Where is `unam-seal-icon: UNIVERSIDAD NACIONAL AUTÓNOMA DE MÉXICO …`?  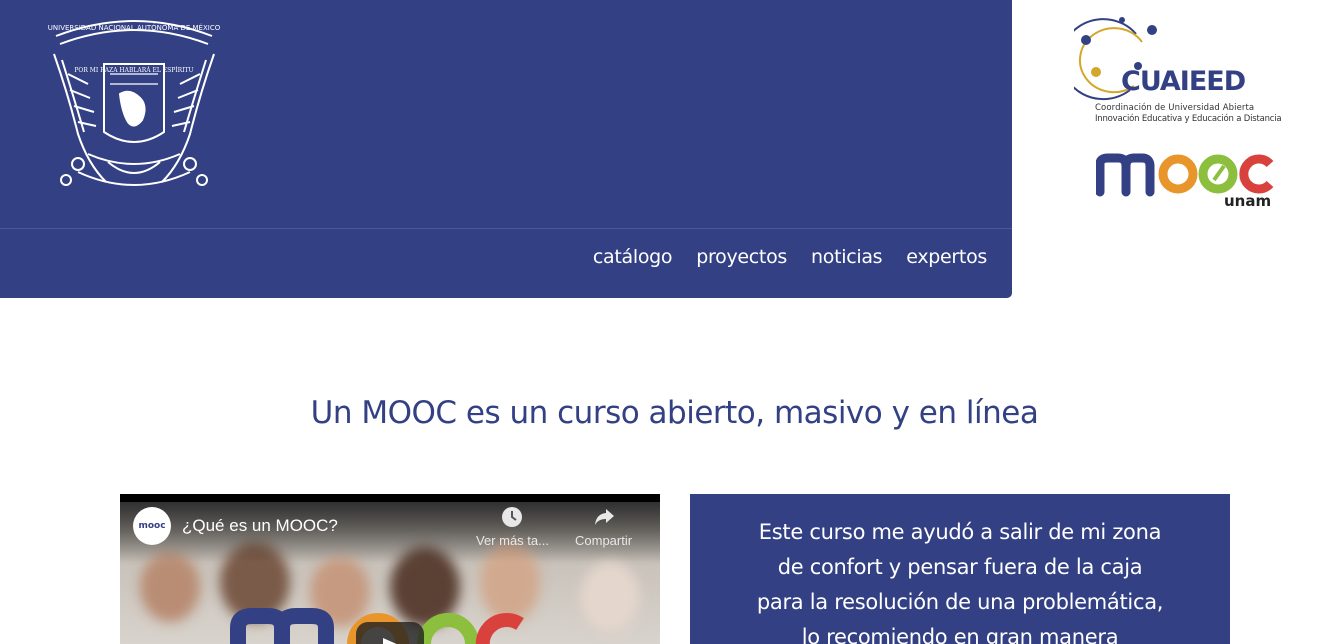 unam-seal-icon: UNIVERSIDAD NACIONAL AUTÓNOMA DE MÉXICO … is located at coordinates (134, 106).